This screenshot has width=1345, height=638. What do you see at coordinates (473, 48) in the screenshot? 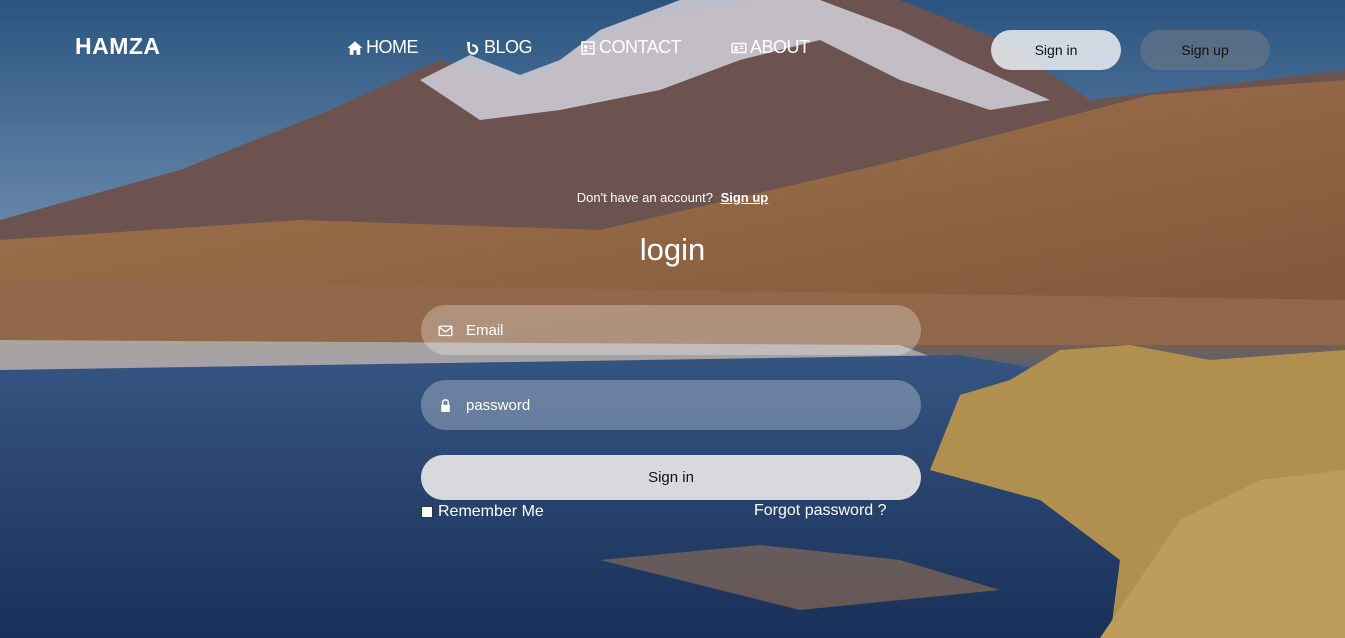
I see `blog-icon` at bounding box center [473, 48].